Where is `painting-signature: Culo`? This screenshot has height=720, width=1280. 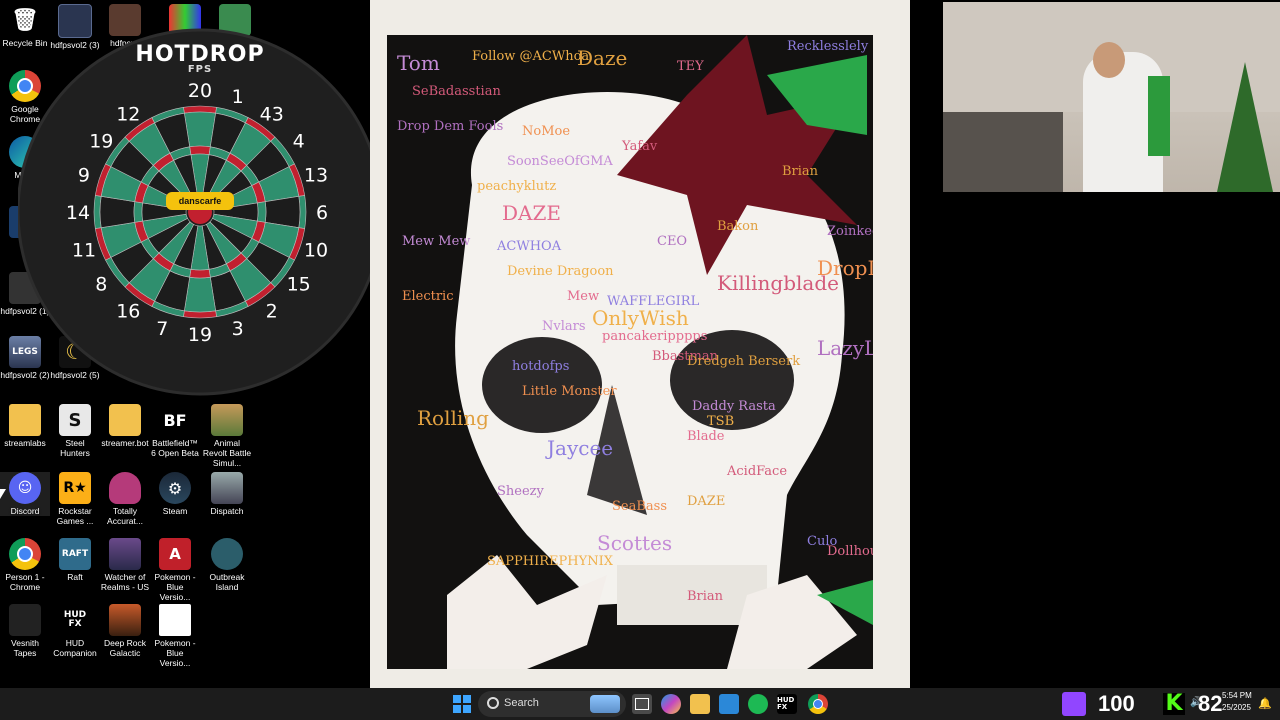 painting-signature: Culo is located at coordinates (822, 541).